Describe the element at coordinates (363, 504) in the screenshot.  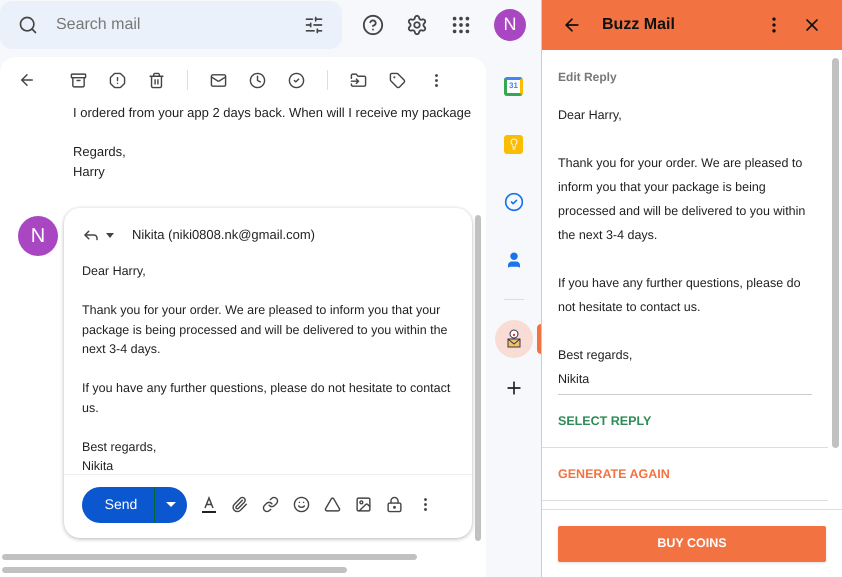
I see `image-icon` at that location.